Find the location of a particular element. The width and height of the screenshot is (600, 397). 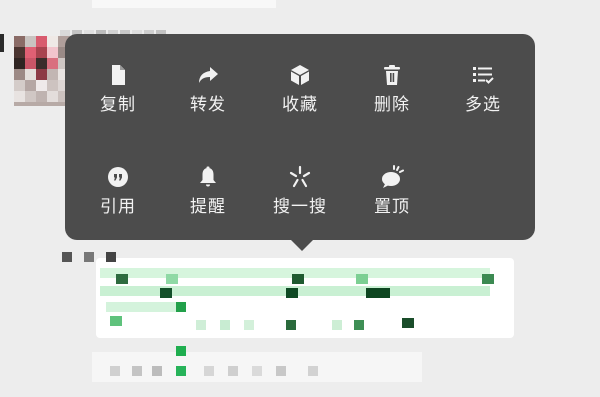

menu-label-quote: 引用 is located at coordinates (118, 207).